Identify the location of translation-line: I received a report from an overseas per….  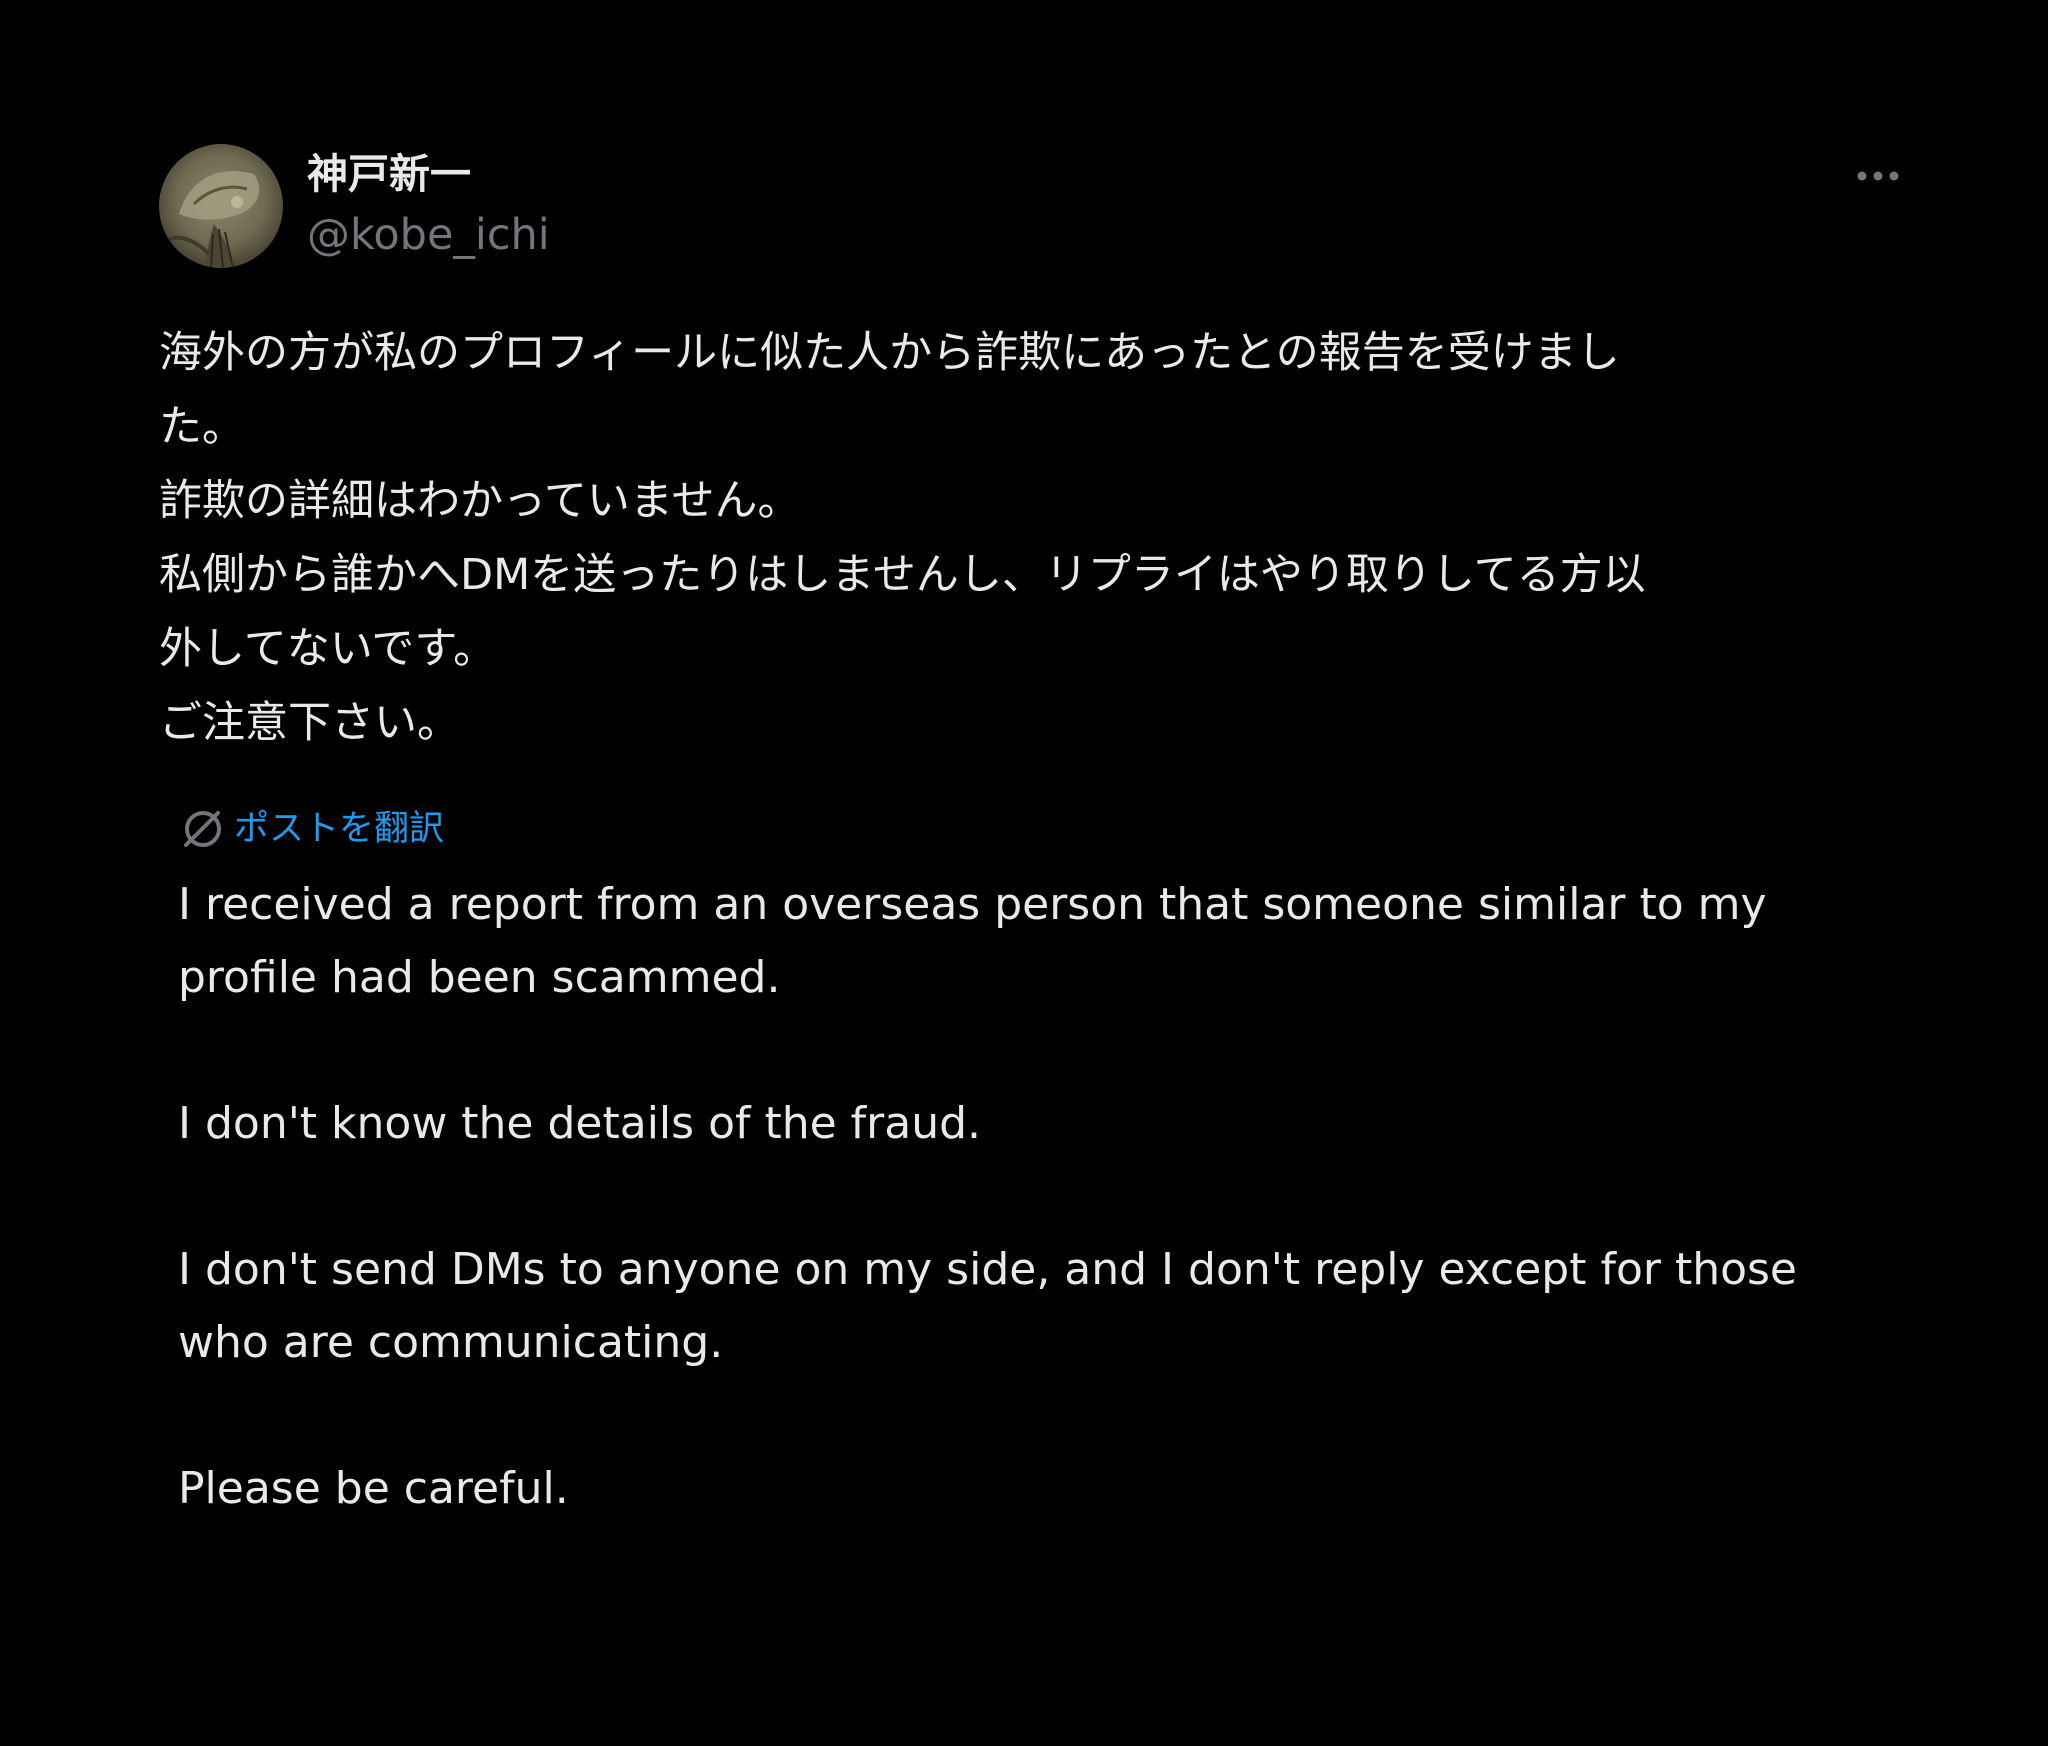
(972, 904).